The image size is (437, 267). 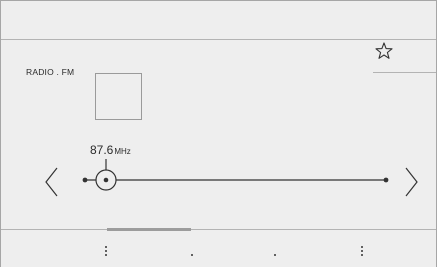 I want to click on page-indicator, so click(x=149, y=229).